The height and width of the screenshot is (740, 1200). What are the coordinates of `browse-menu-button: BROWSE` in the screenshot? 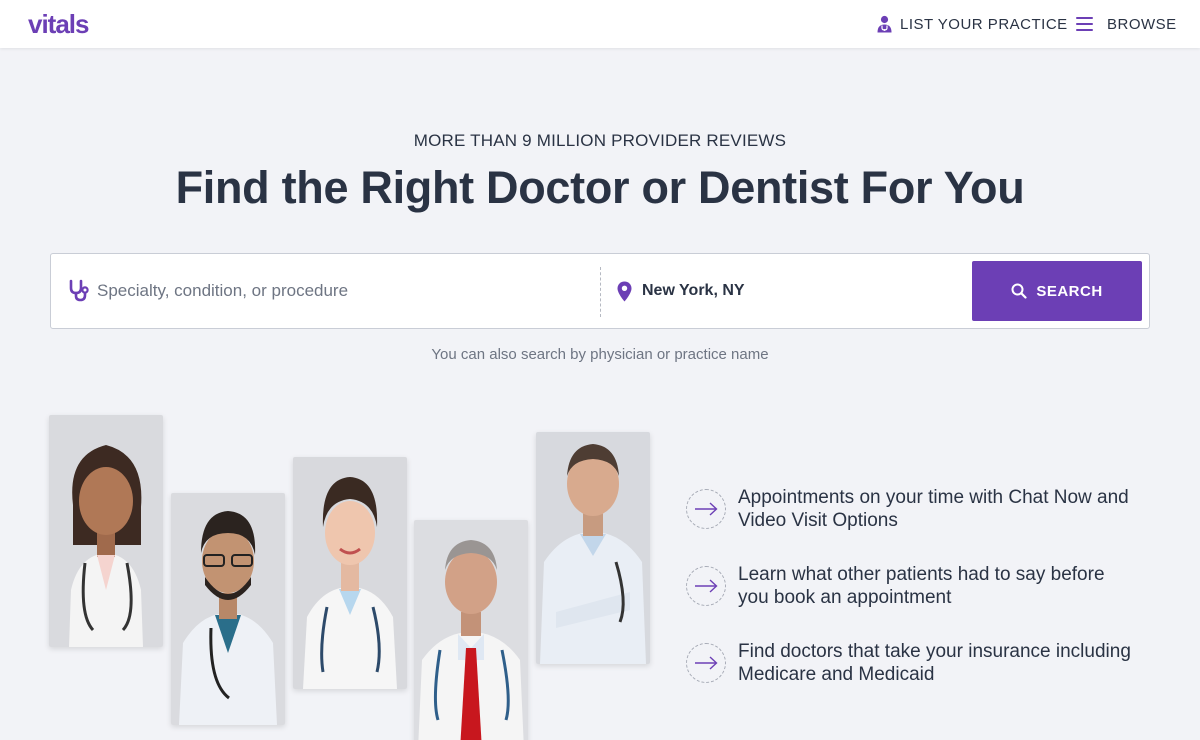 It's located at (1126, 24).